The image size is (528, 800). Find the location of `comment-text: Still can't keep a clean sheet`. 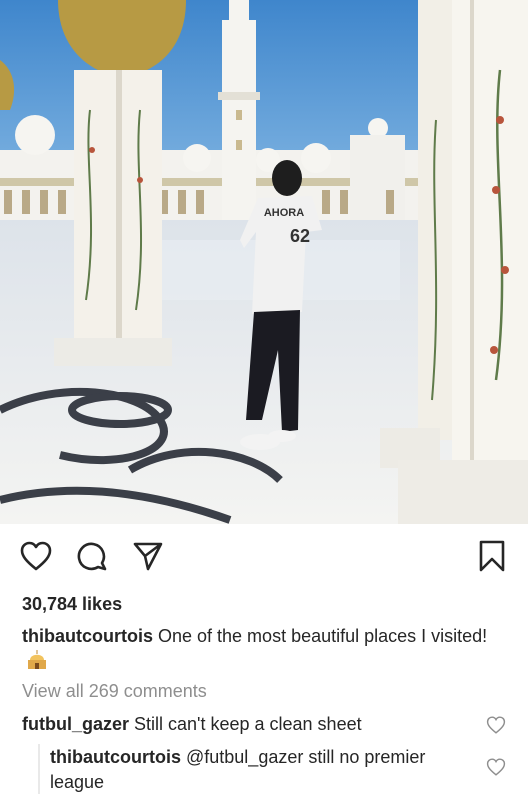

comment-text: Still can't keep a clean sheet is located at coordinates (245, 724).